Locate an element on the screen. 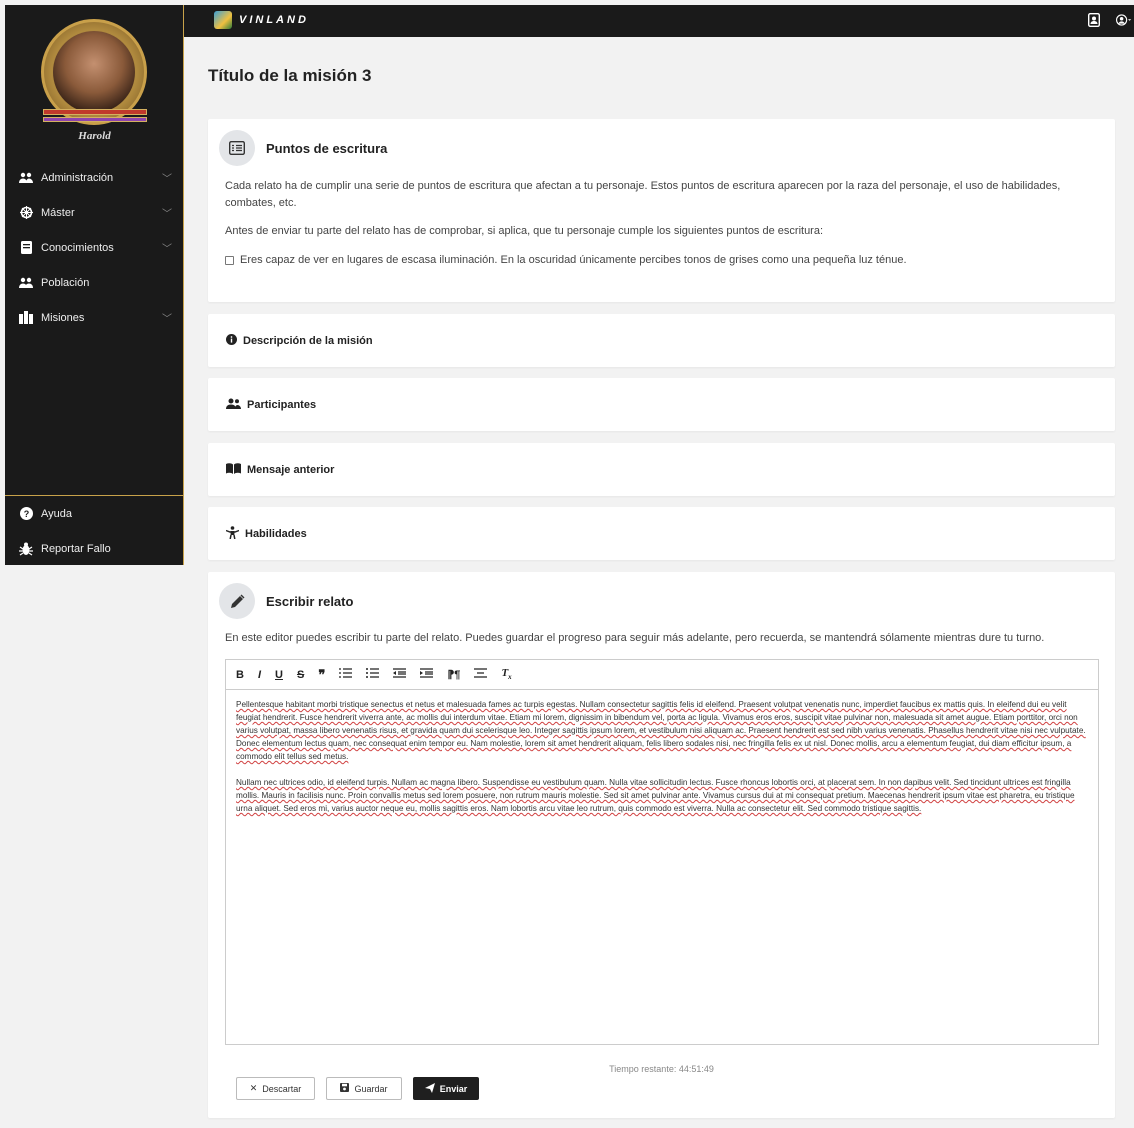  paragraph-direction-icon: ⁋¶ is located at coordinates (454, 675).